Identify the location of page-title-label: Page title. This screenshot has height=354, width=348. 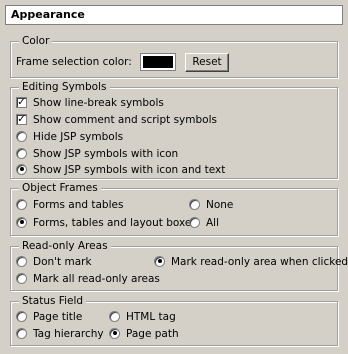
(58, 317).